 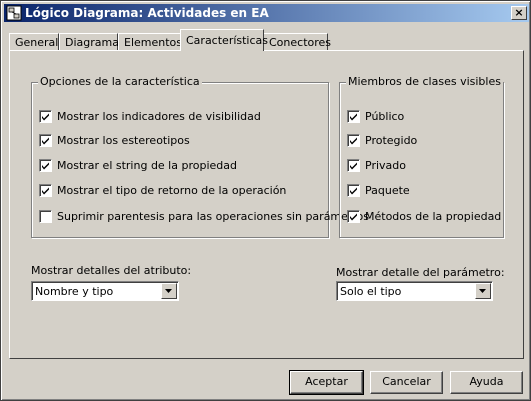 I want to click on checkbox-label: Público, so click(x=385, y=116).